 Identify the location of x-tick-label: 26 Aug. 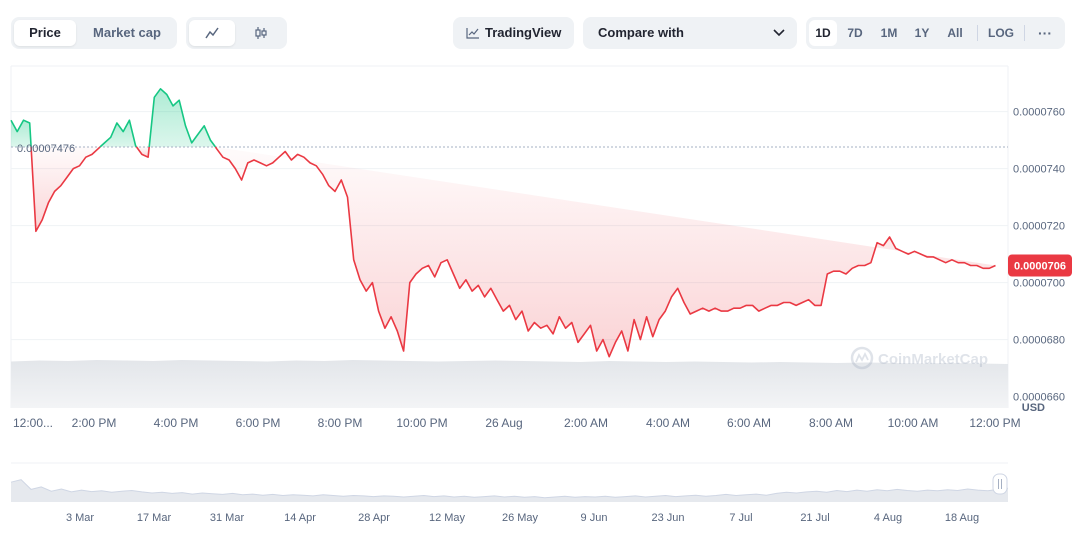
(503, 423).